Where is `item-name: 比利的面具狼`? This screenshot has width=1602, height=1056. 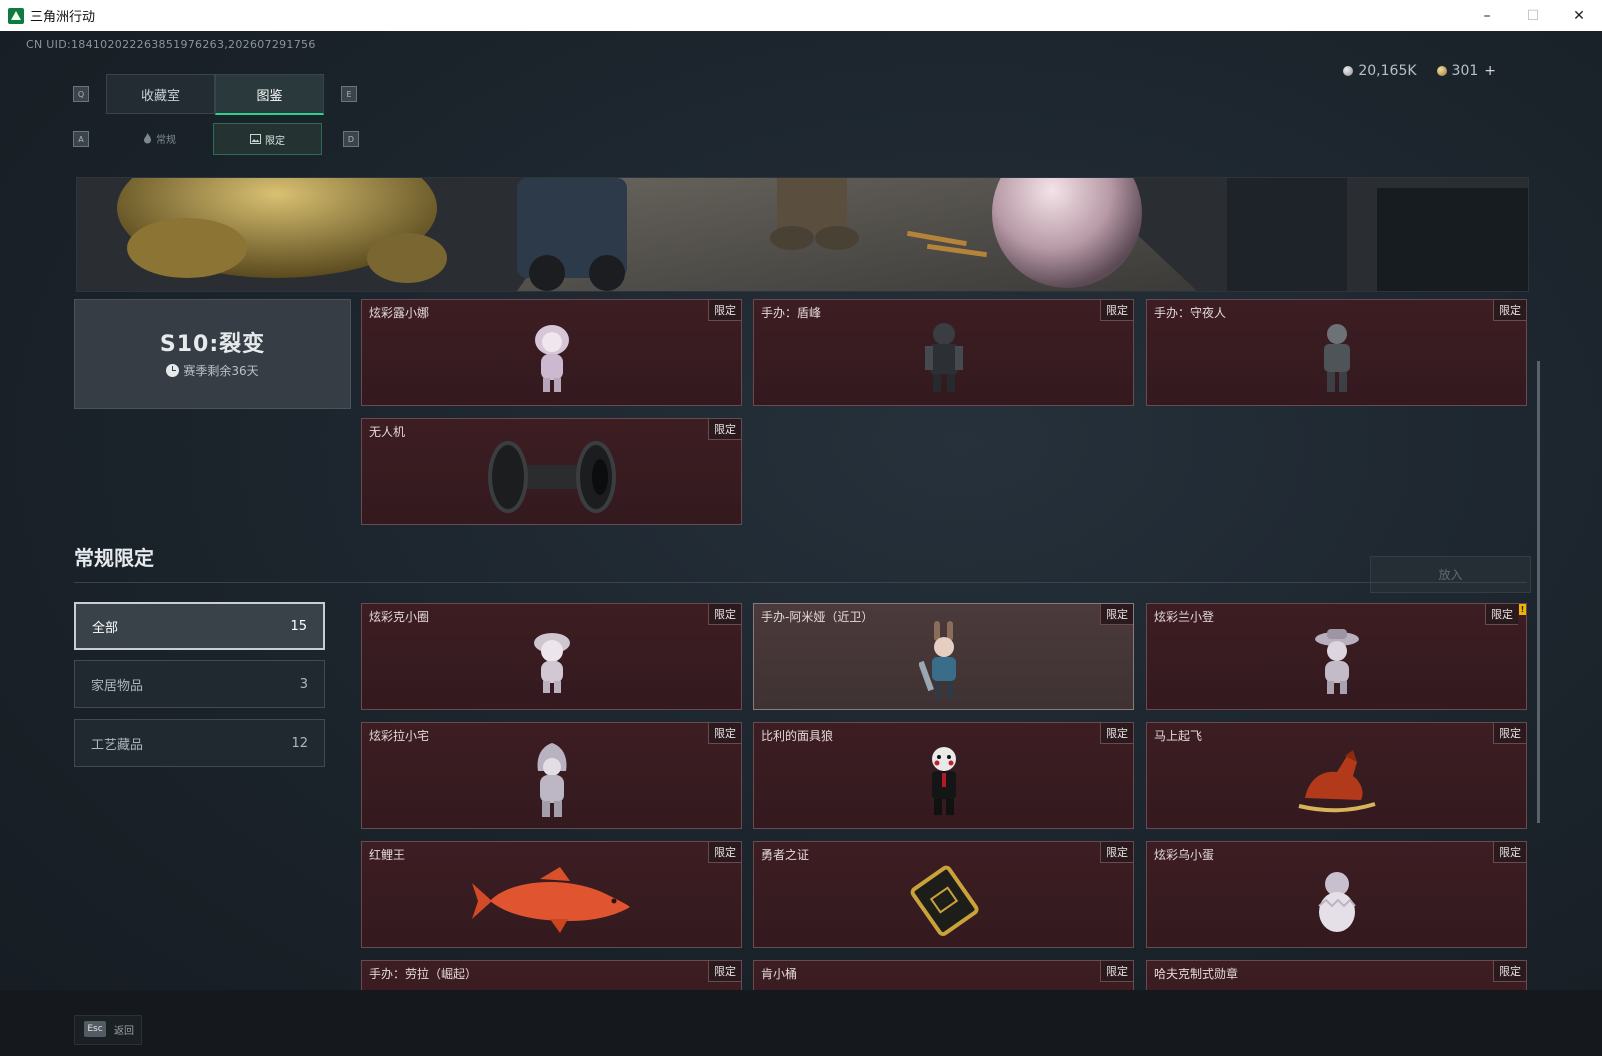 item-name: 比利的面具狼 is located at coordinates (797, 736).